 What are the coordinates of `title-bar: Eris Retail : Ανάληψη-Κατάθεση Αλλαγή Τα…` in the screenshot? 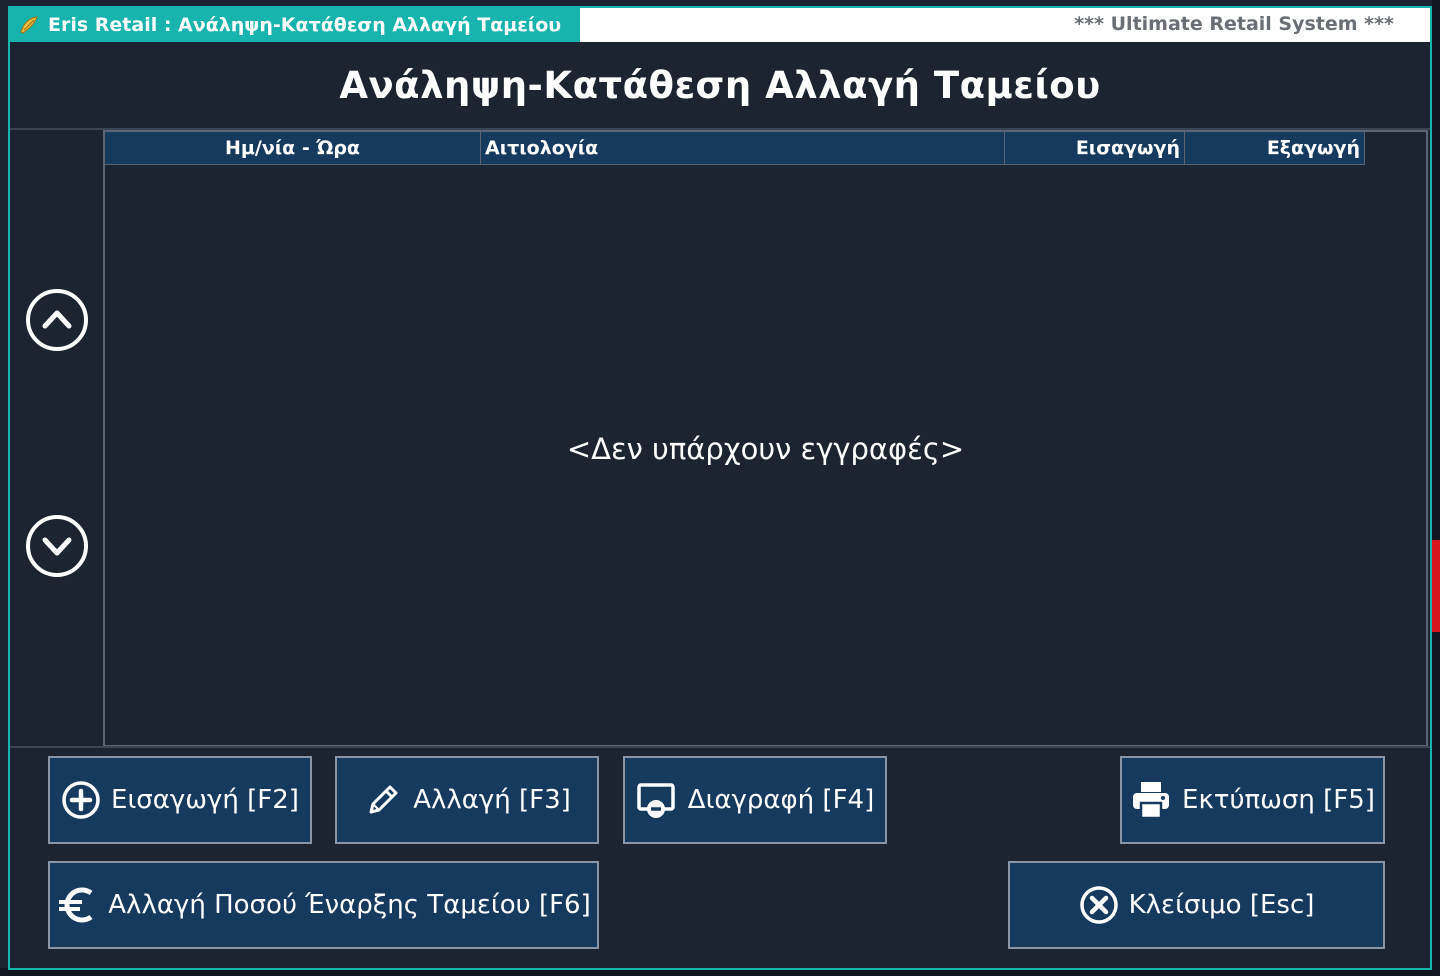 It's located at (720, 25).